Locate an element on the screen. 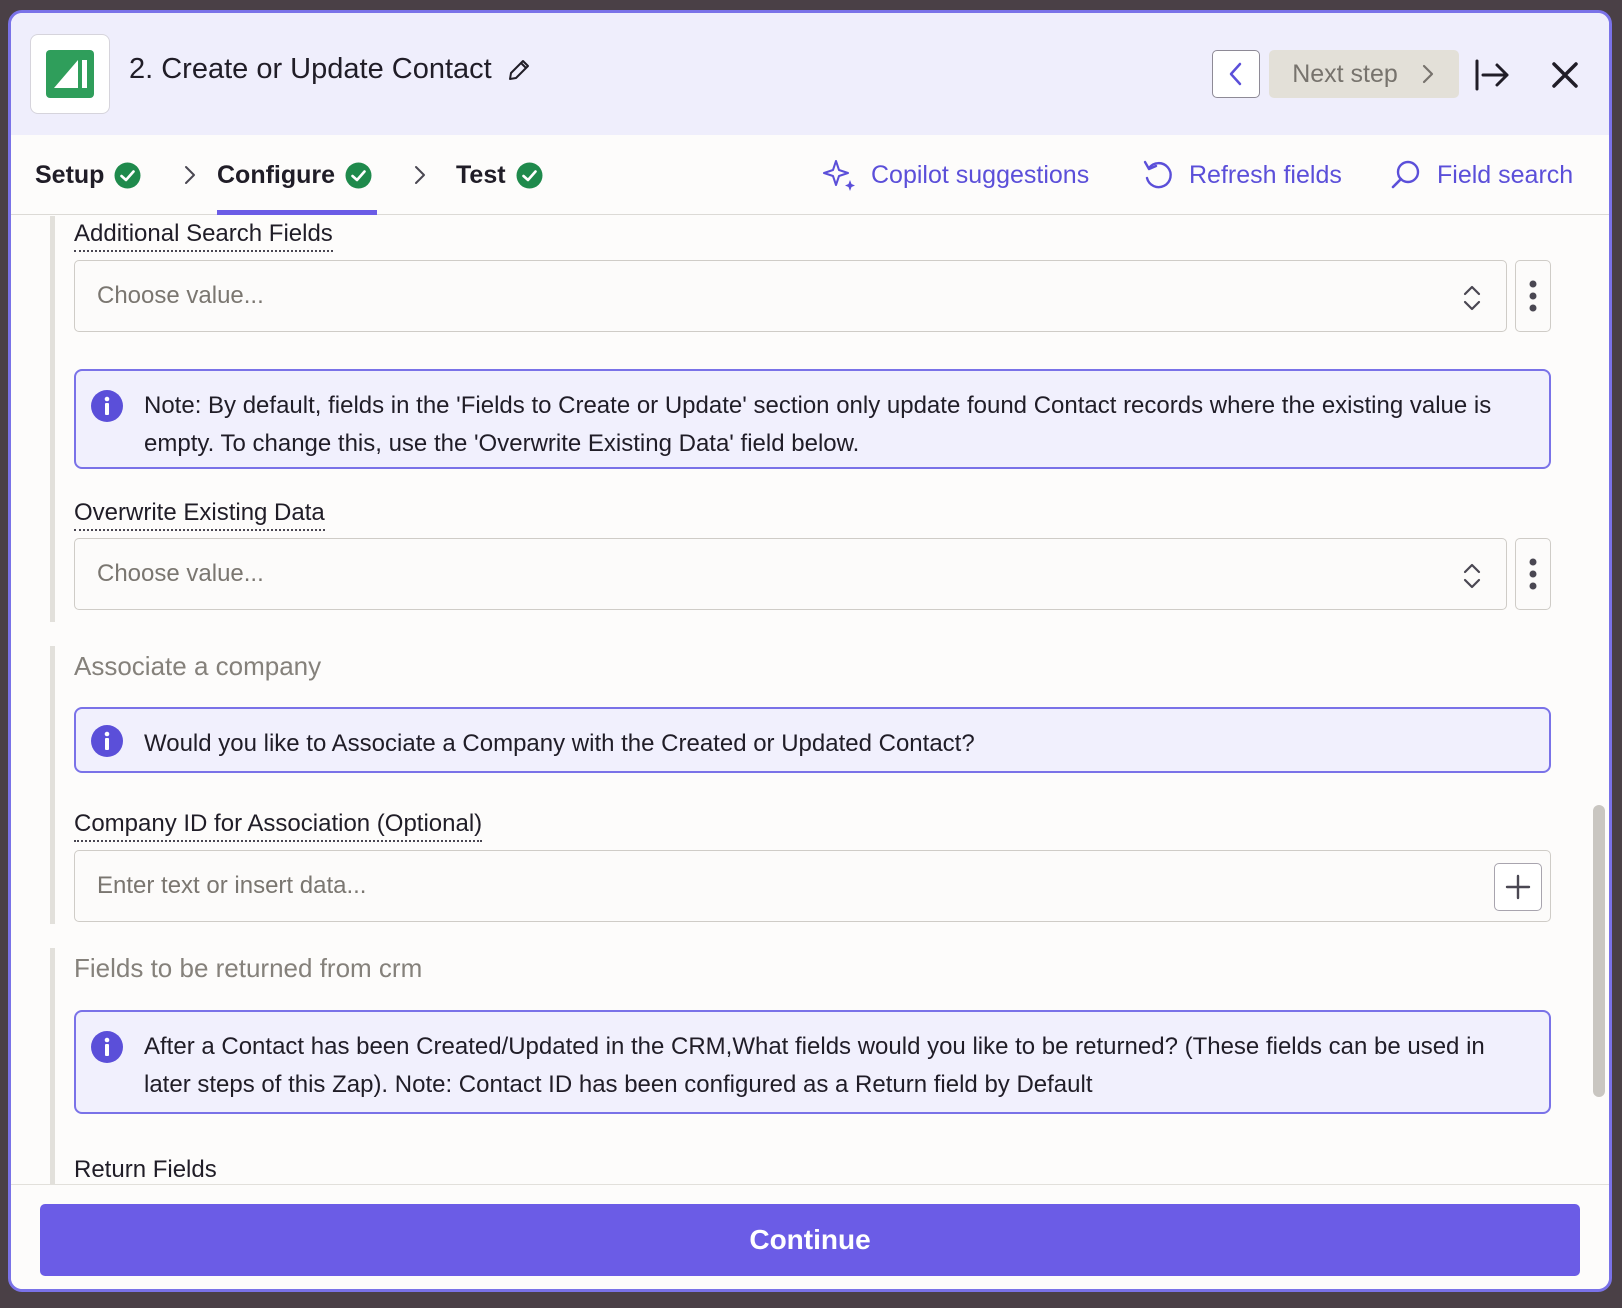  associate-company-section-title: Associate a company is located at coordinates (198, 666).